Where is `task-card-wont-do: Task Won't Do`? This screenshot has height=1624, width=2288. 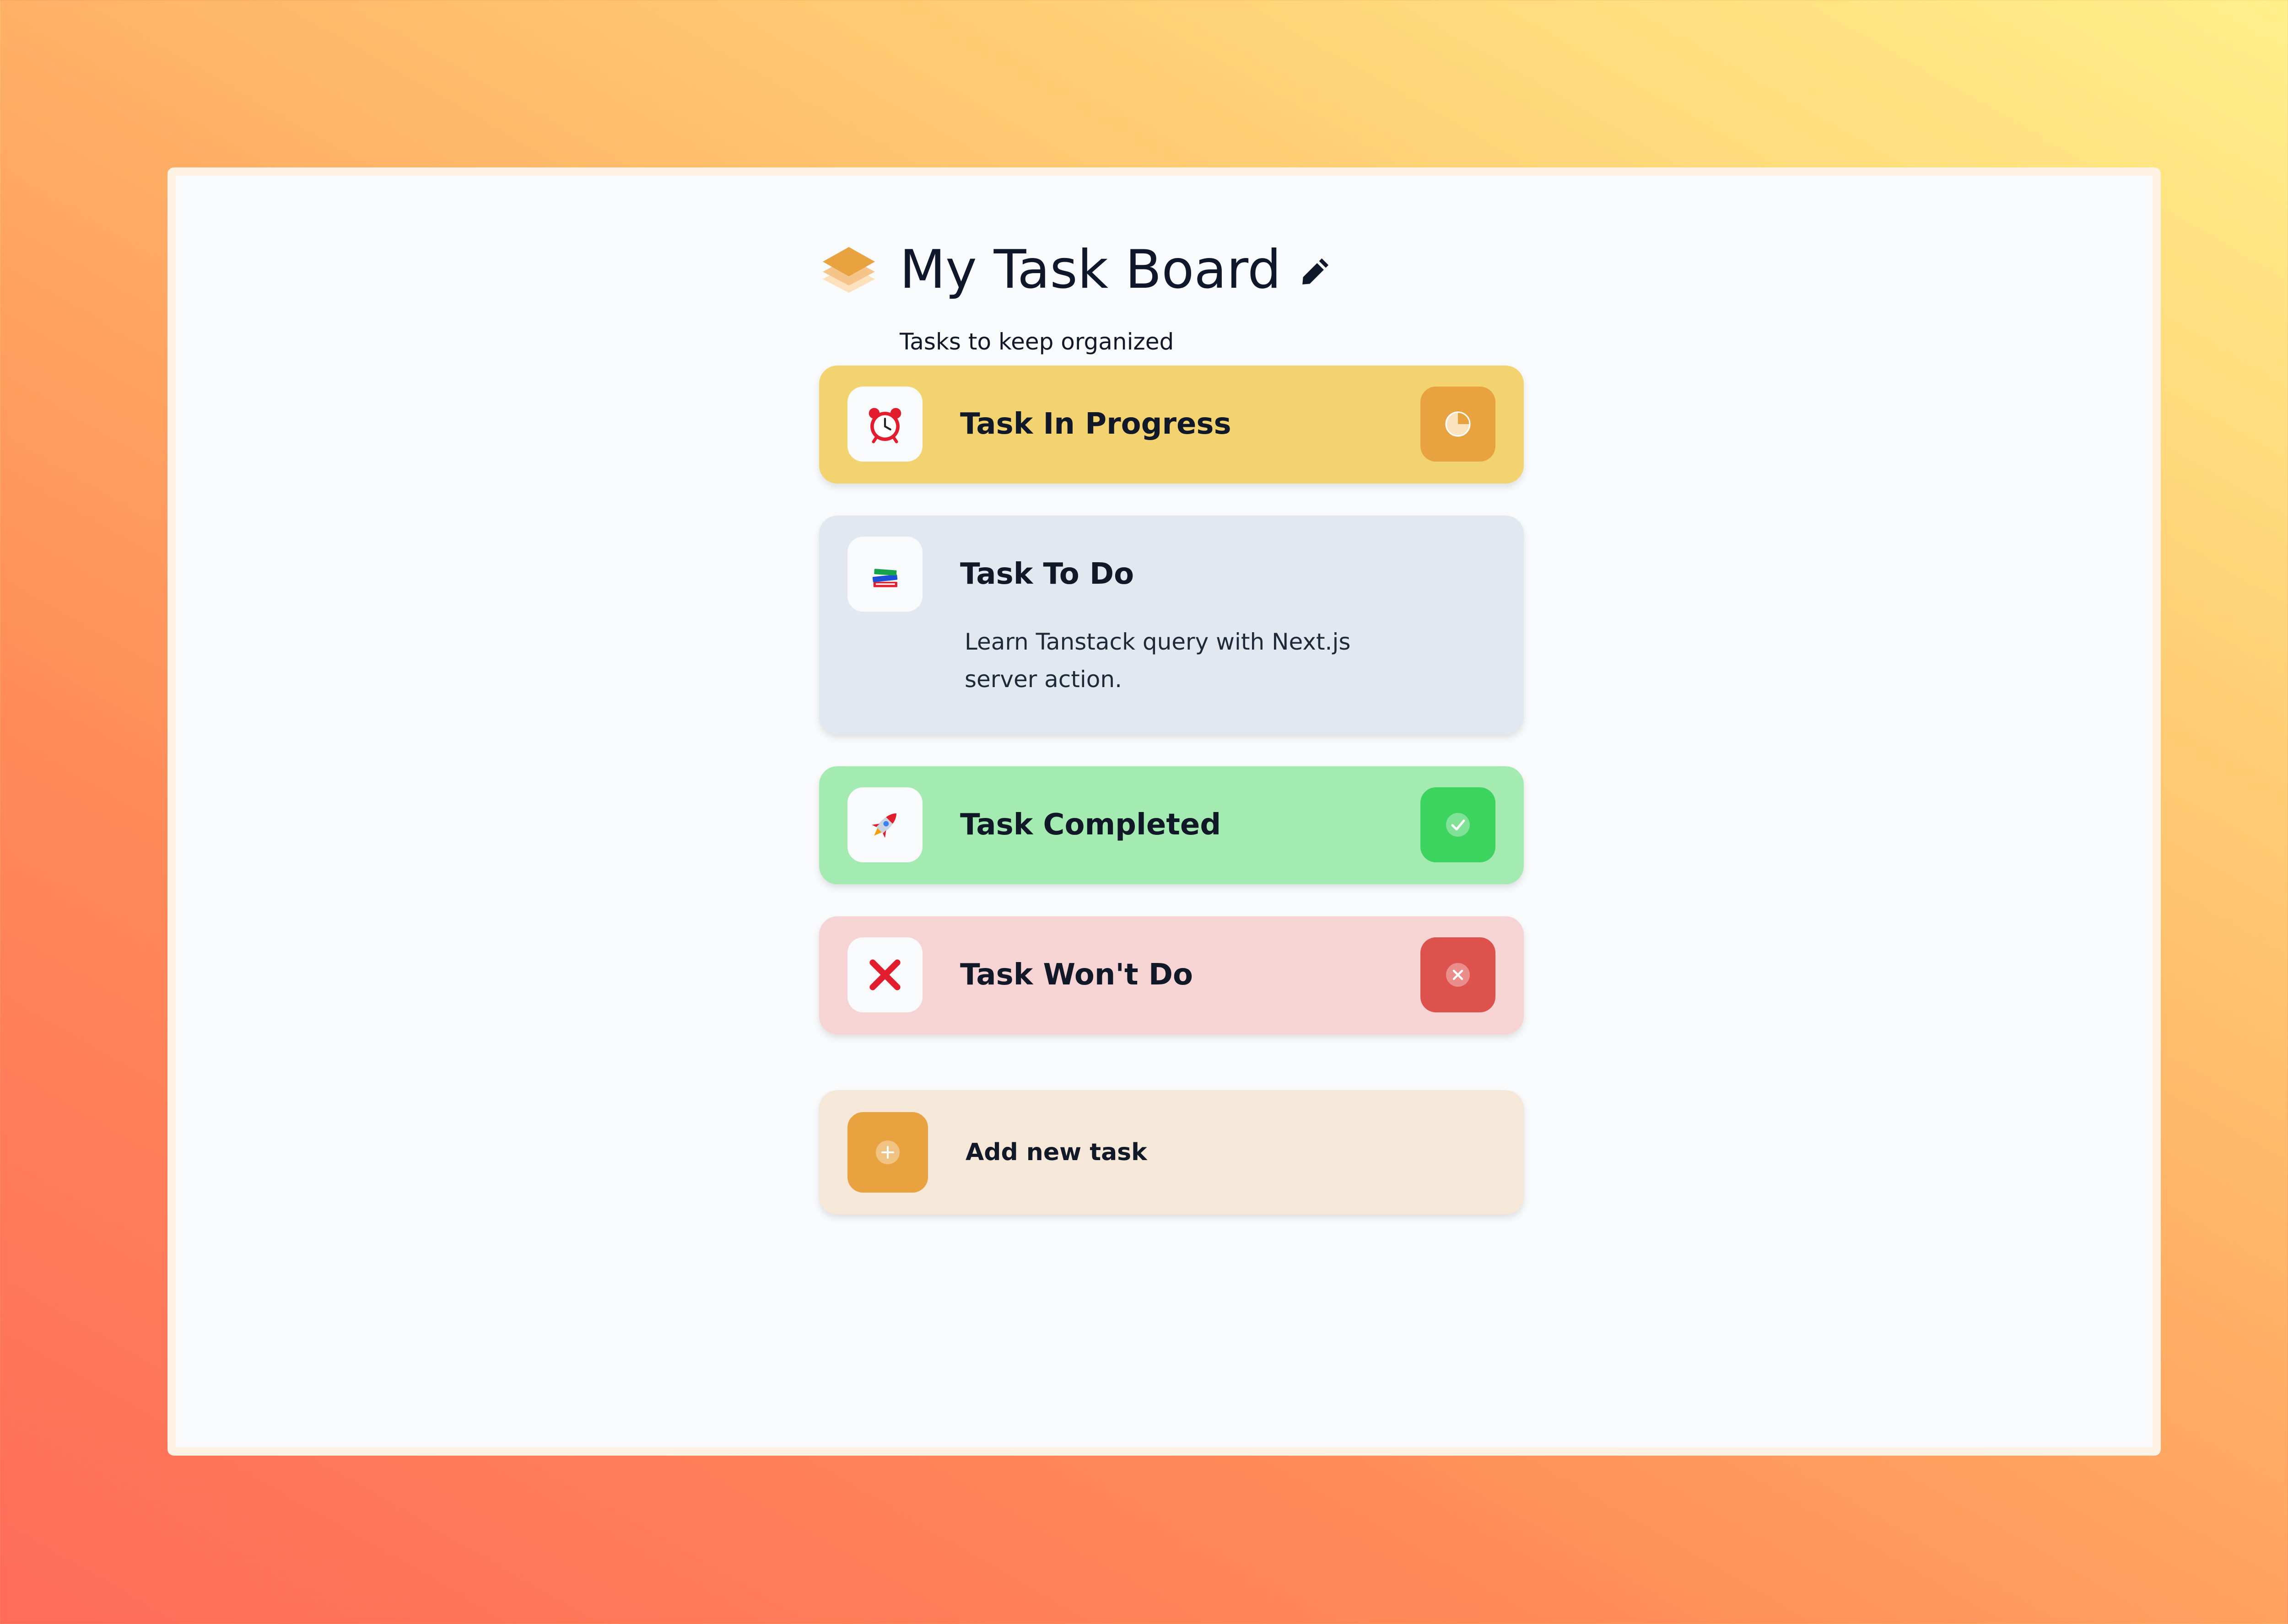
task-card-wont-do: Task Won't Do is located at coordinates (1171, 975).